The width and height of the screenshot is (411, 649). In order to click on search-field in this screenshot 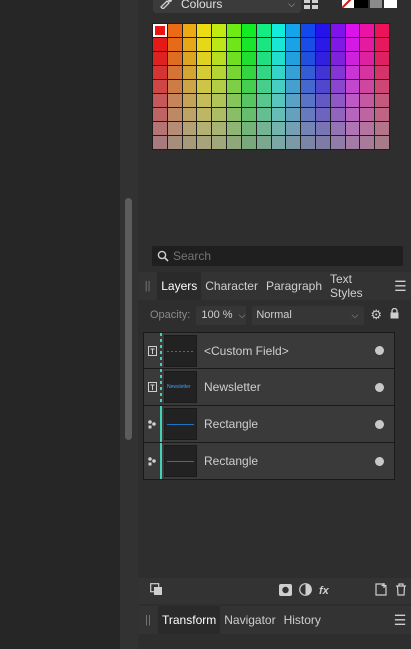, I will do `click(277, 256)`.